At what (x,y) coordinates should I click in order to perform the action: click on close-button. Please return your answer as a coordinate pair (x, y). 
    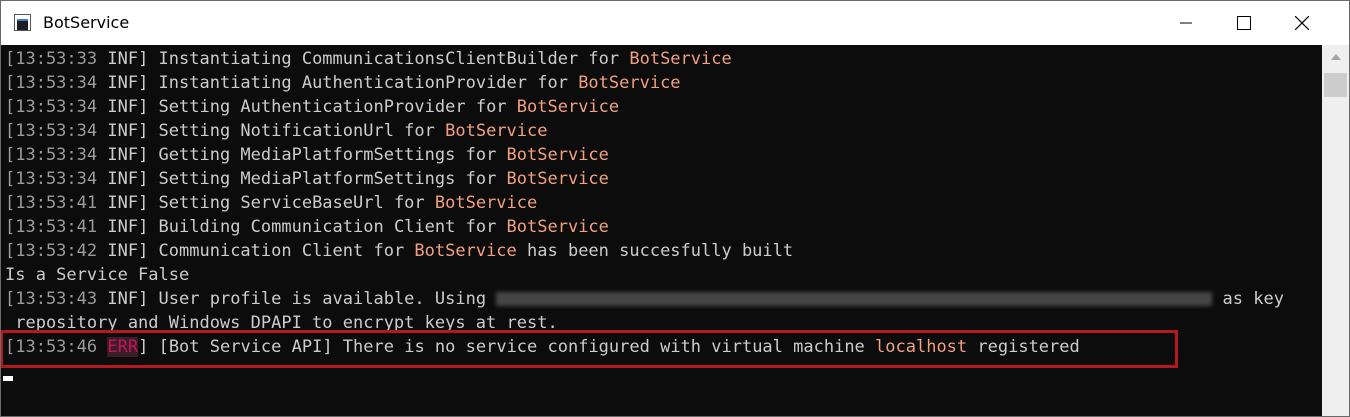
    Looking at the image, I should click on (1302, 23).